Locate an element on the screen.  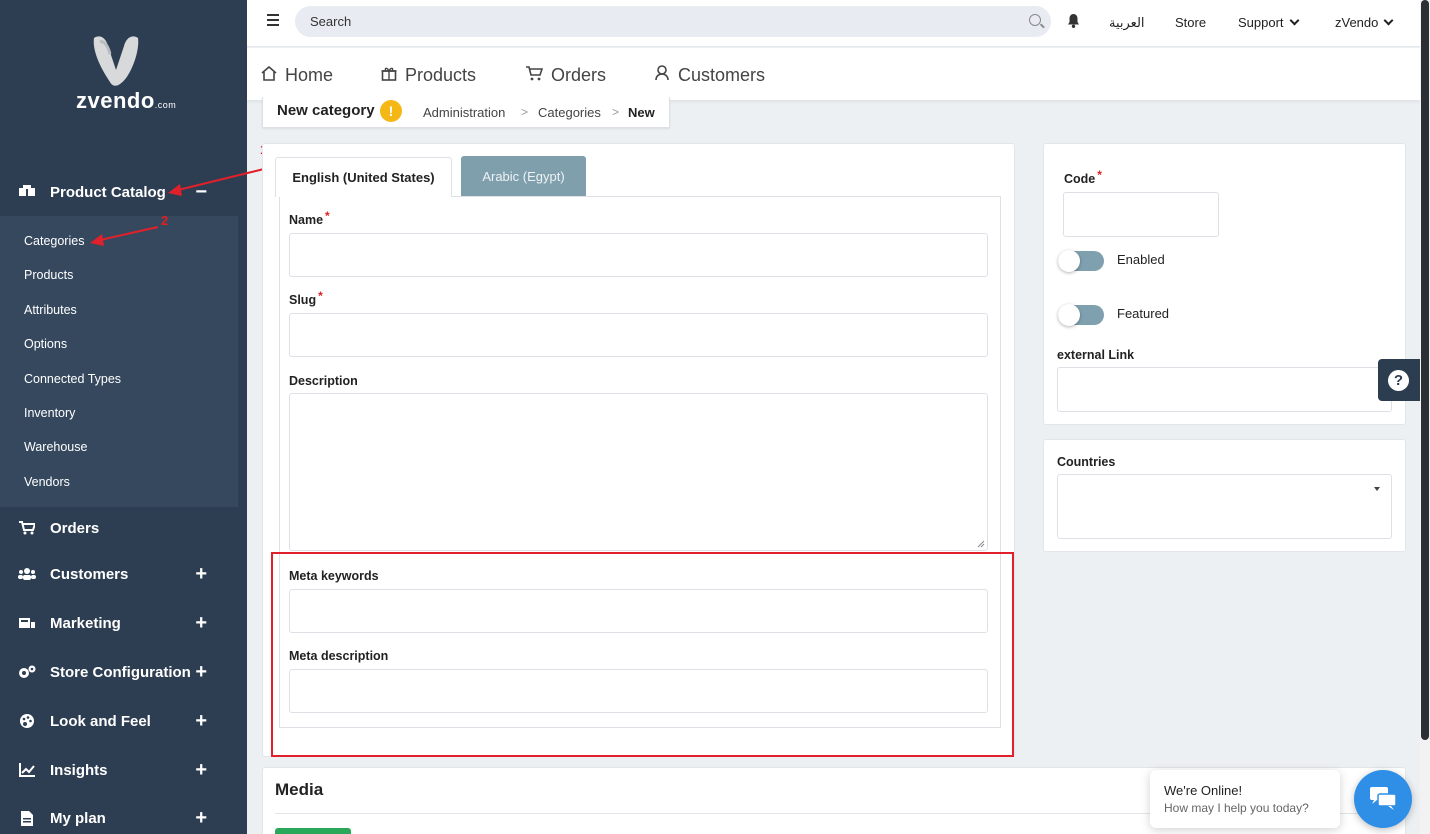
sidebar-item-label: Look and Feel is located at coordinates (100, 721).